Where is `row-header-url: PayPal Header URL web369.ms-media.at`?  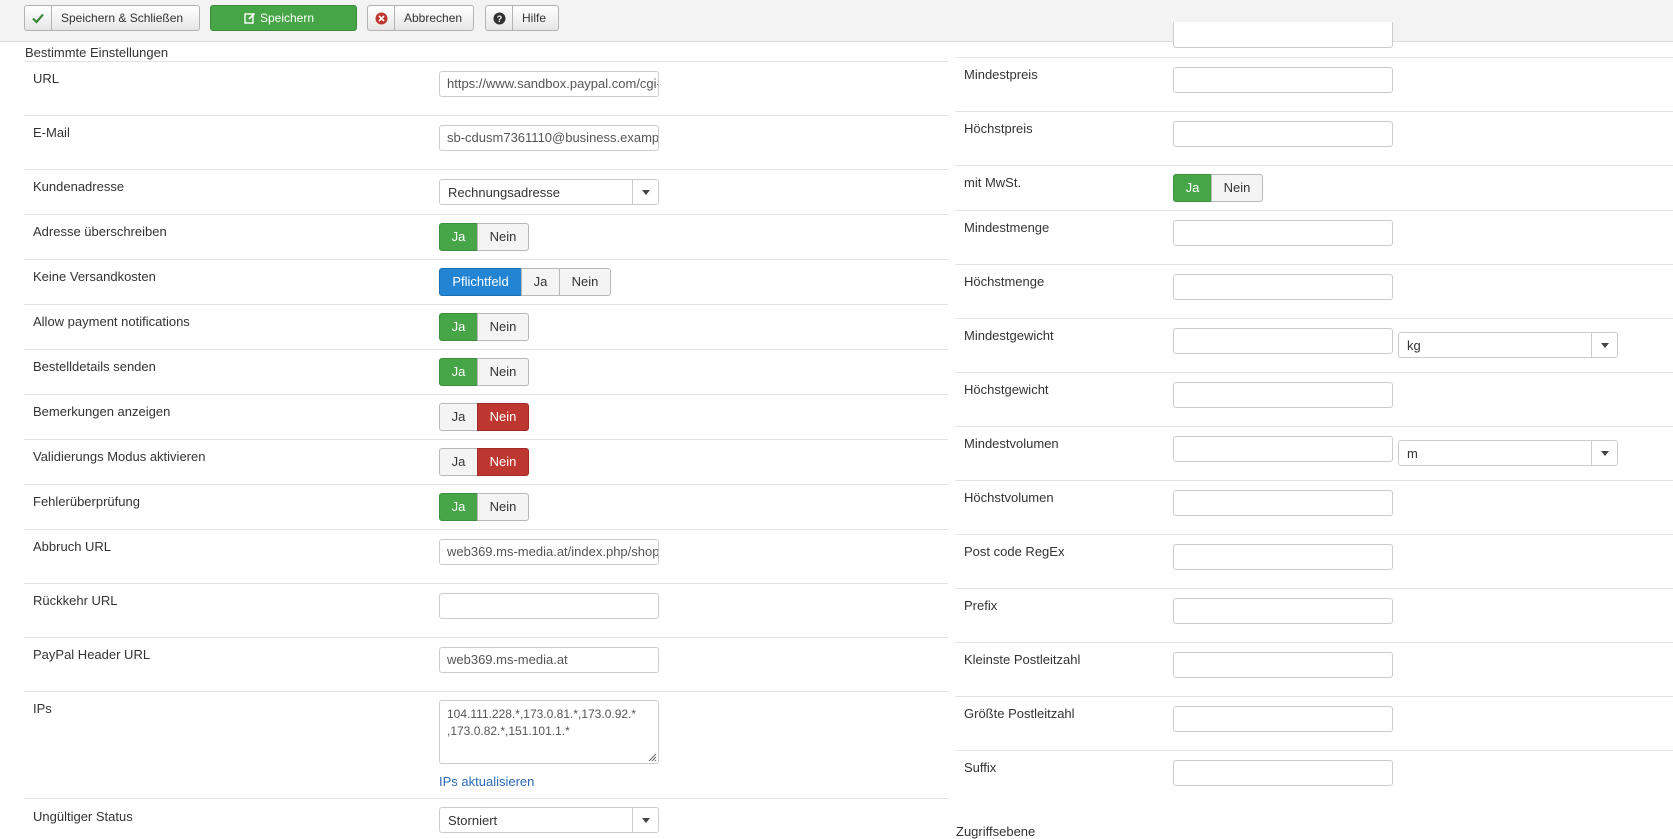
row-header-url: PayPal Header URL web369.ms-media.at is located at coordinates (486, 664).